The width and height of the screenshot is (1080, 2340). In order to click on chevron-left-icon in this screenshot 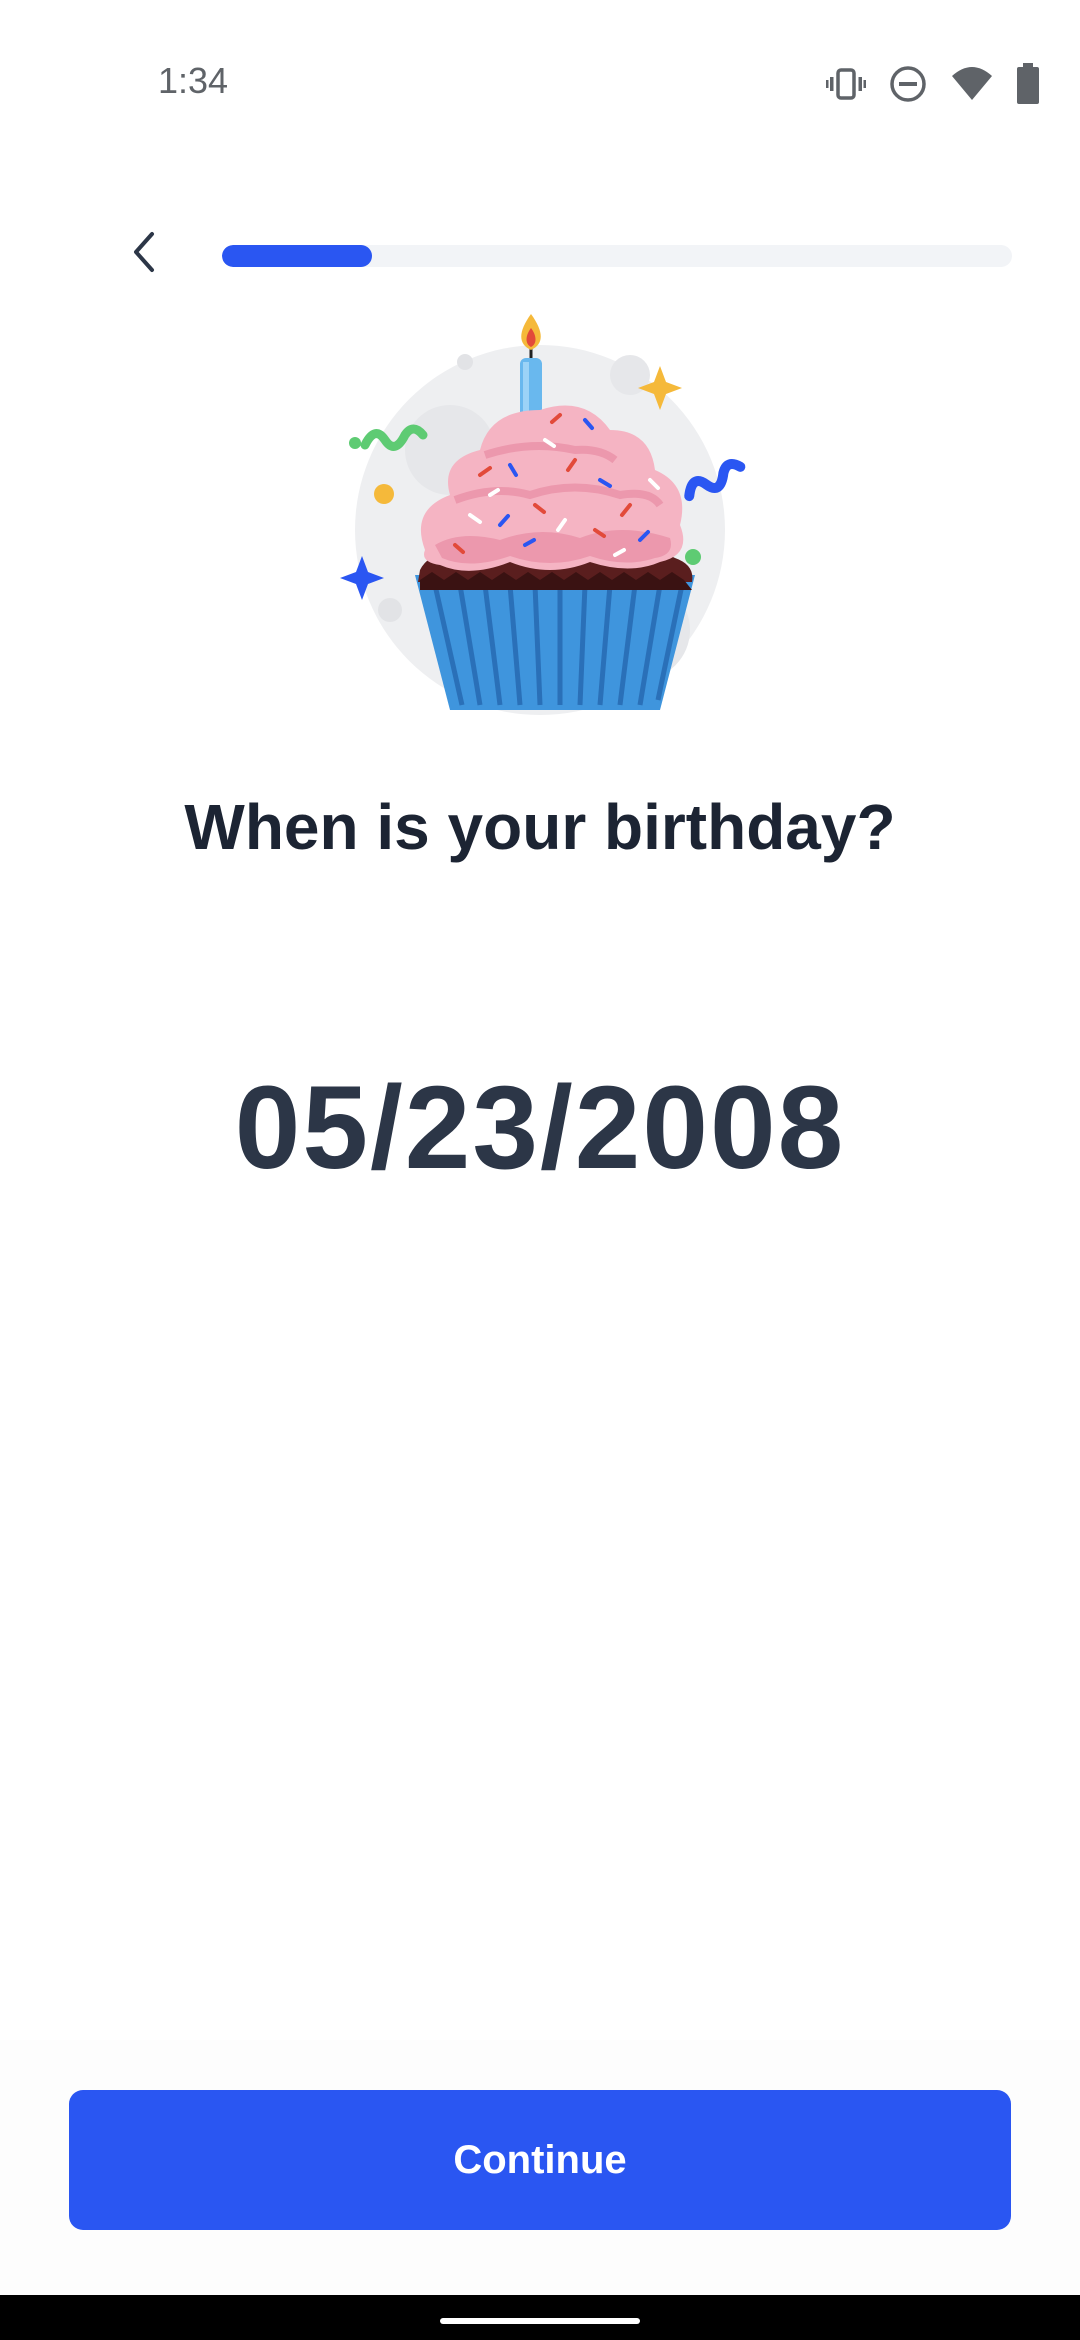, I will do `click(146, 254)`.